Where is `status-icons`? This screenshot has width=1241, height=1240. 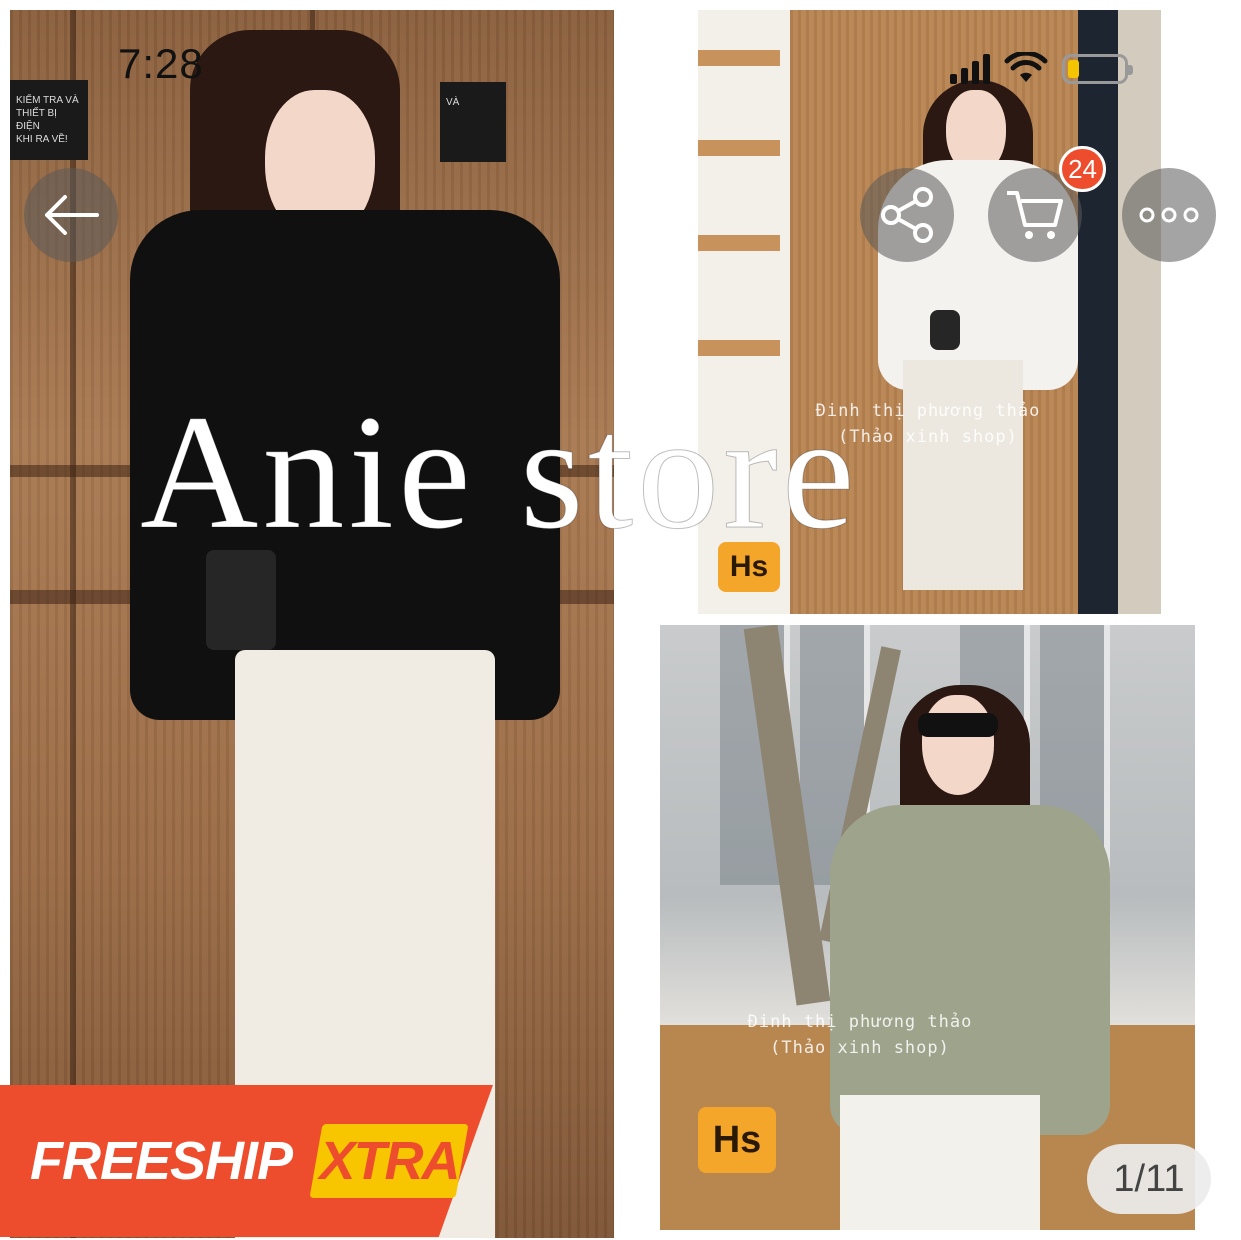 status-icons is located at coordinates (1041, 67).